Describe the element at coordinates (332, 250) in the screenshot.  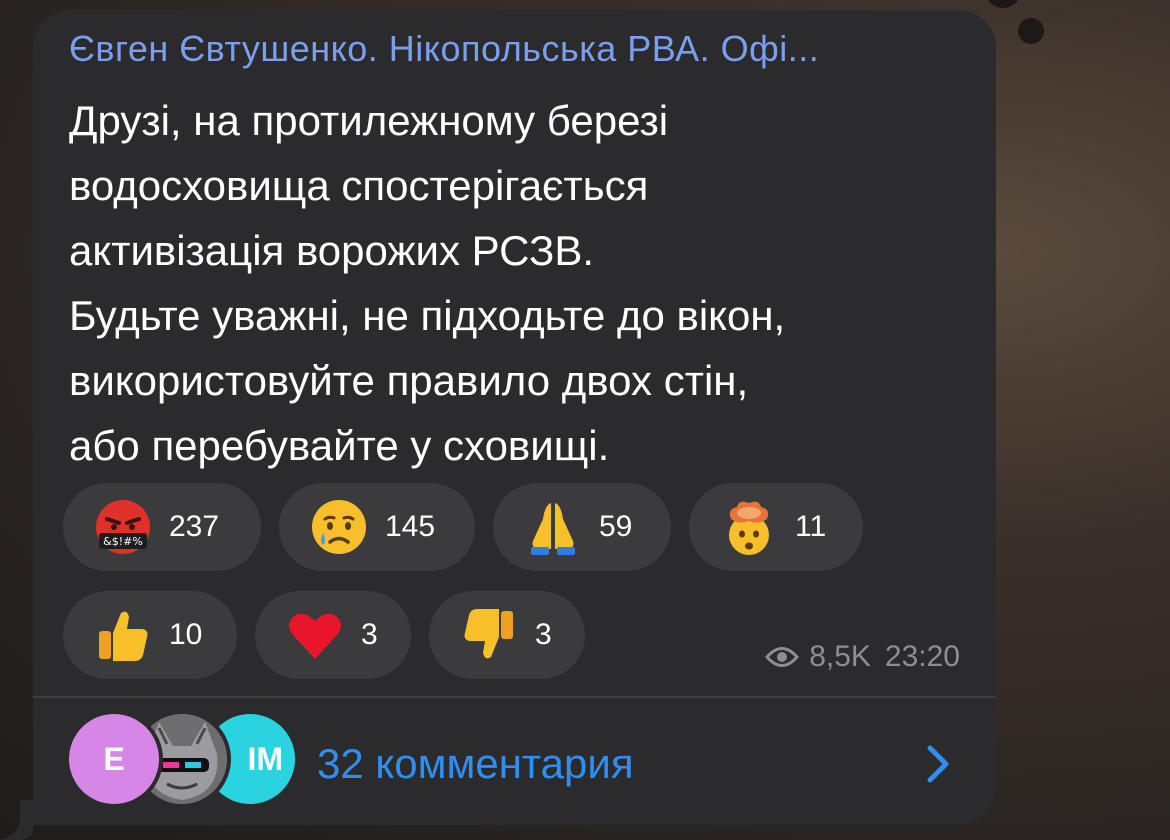
I see `message-line: активізація ворожих РСЗВ.` at that location.